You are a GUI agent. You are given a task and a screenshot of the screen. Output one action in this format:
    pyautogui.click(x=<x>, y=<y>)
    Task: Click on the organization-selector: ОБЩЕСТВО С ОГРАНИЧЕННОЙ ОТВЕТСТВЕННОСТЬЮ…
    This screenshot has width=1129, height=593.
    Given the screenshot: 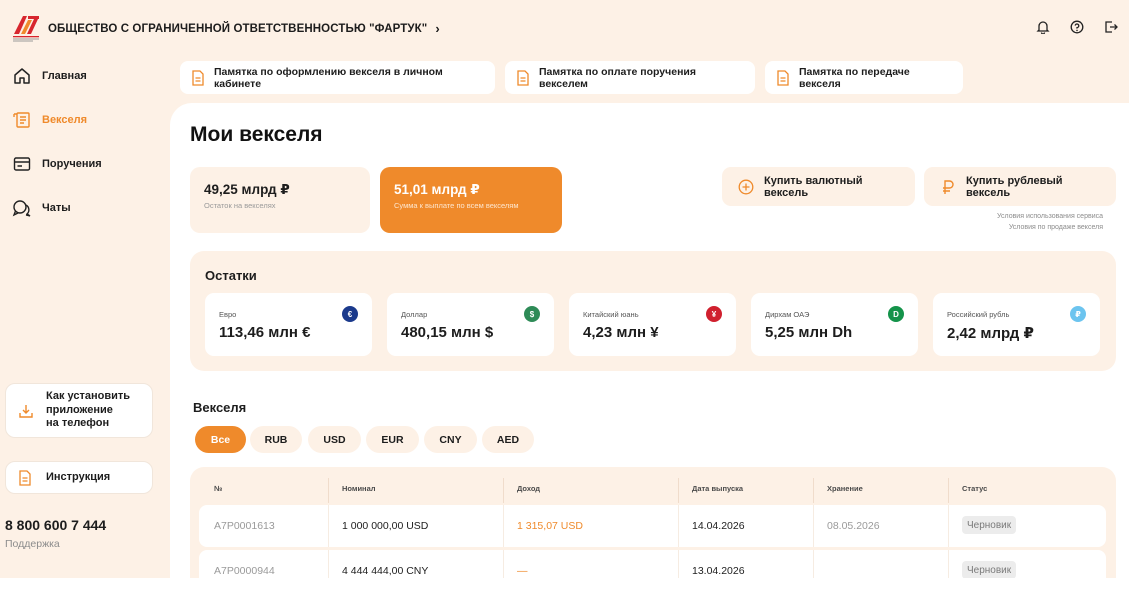 What is the action you would take?
    pyautogui.click(x=244, y=28)
    